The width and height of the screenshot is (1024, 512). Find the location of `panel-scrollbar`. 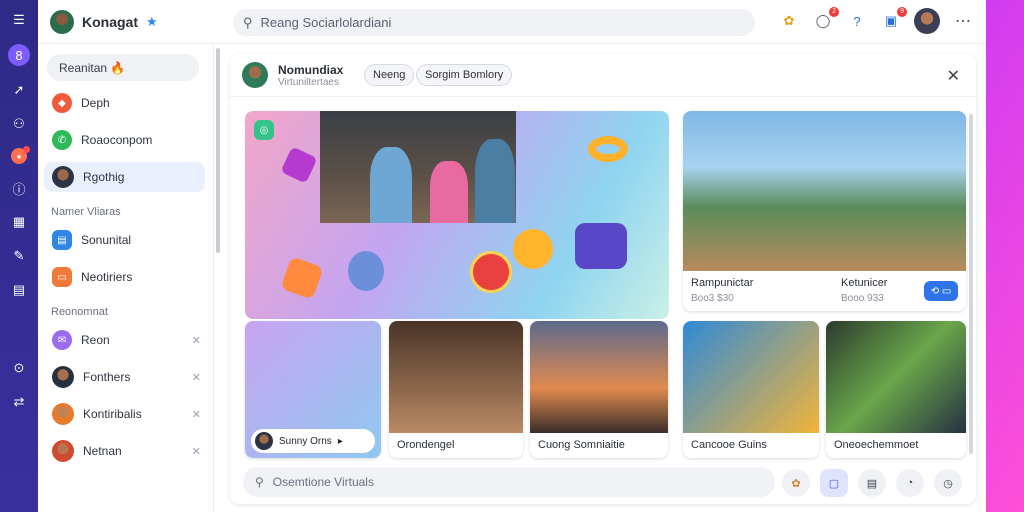

panel-scrollbar is located at coordinates (971, 284).